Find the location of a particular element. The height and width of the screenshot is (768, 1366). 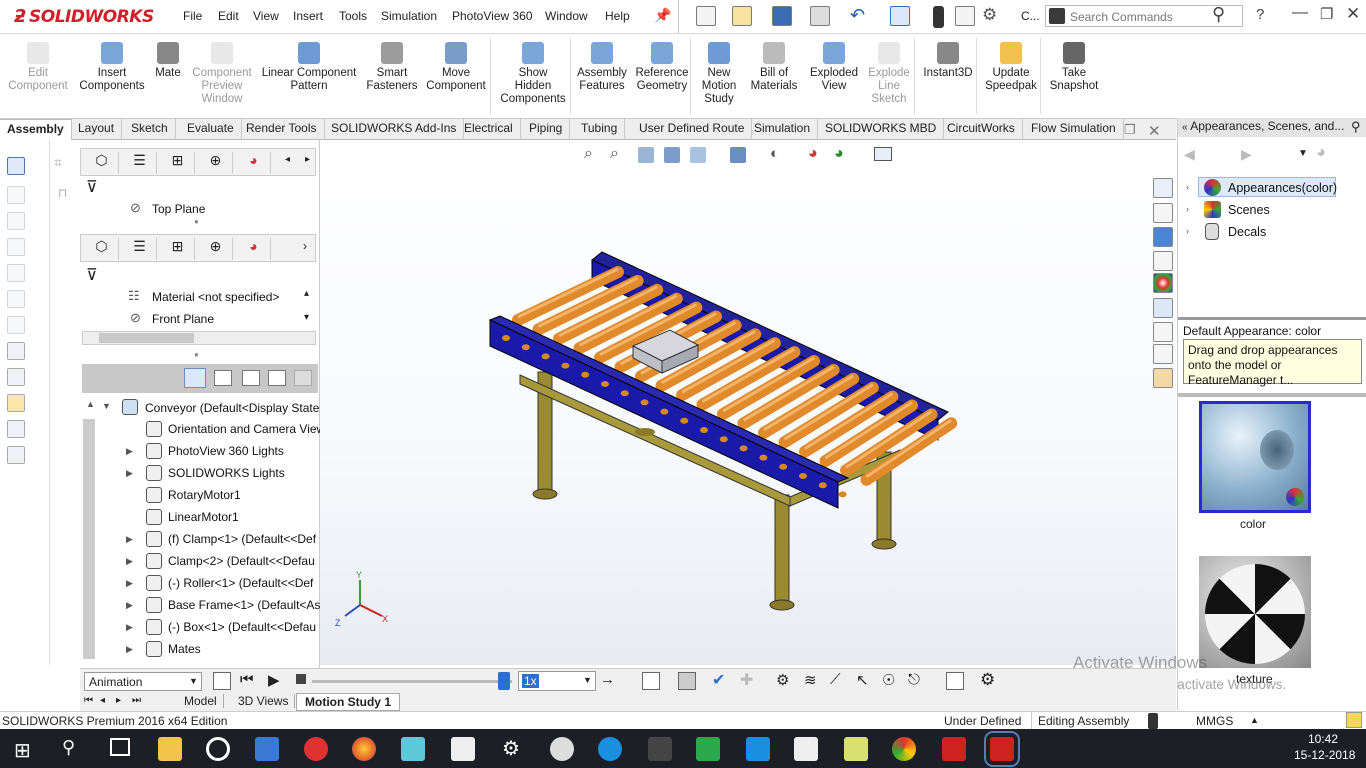

tab-options-icon: ❐ is located at coordinates (1130, 130).